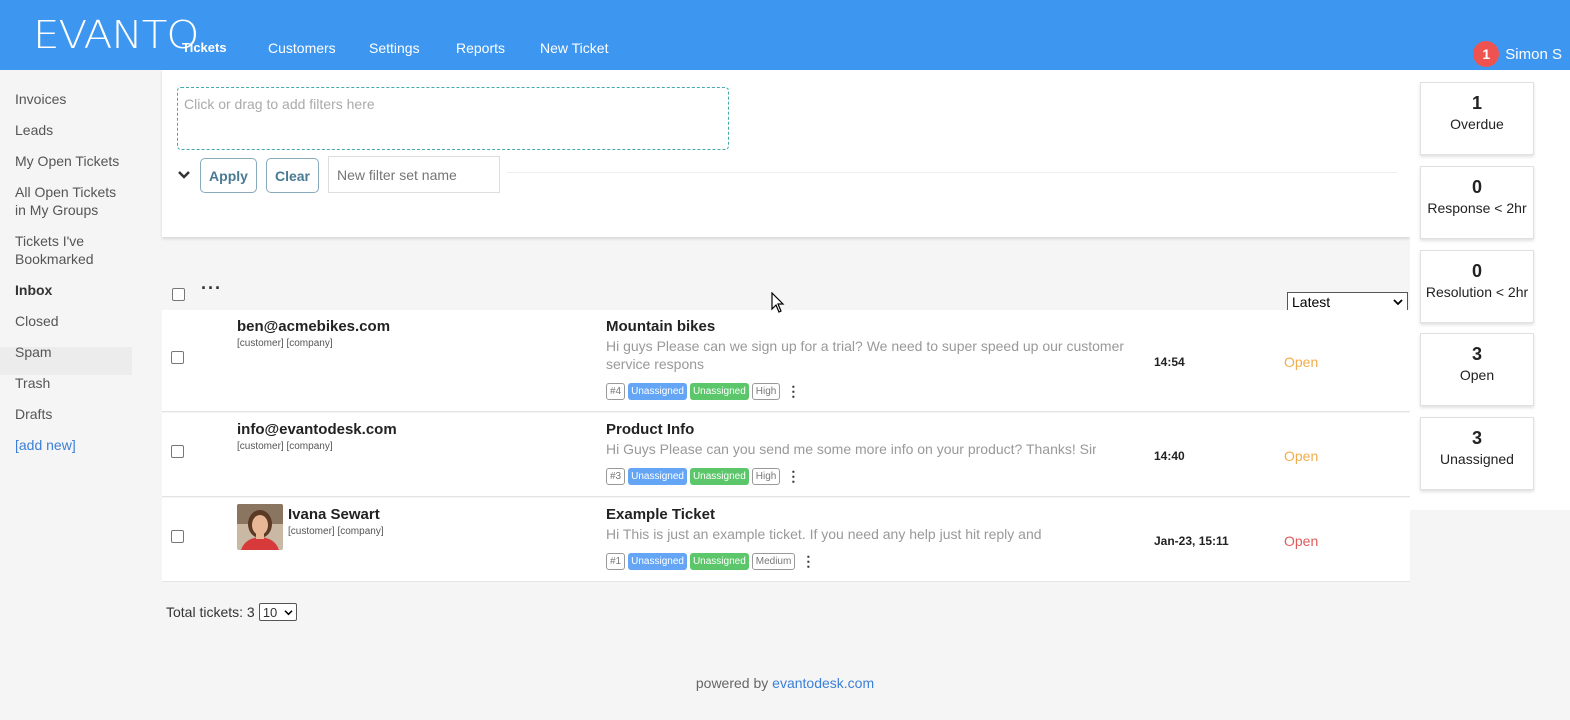 Image resolution: width=1570 pixels, height=720 pixels. I want to click on ticket-subject: Mountain bikes, so click(660, 326).